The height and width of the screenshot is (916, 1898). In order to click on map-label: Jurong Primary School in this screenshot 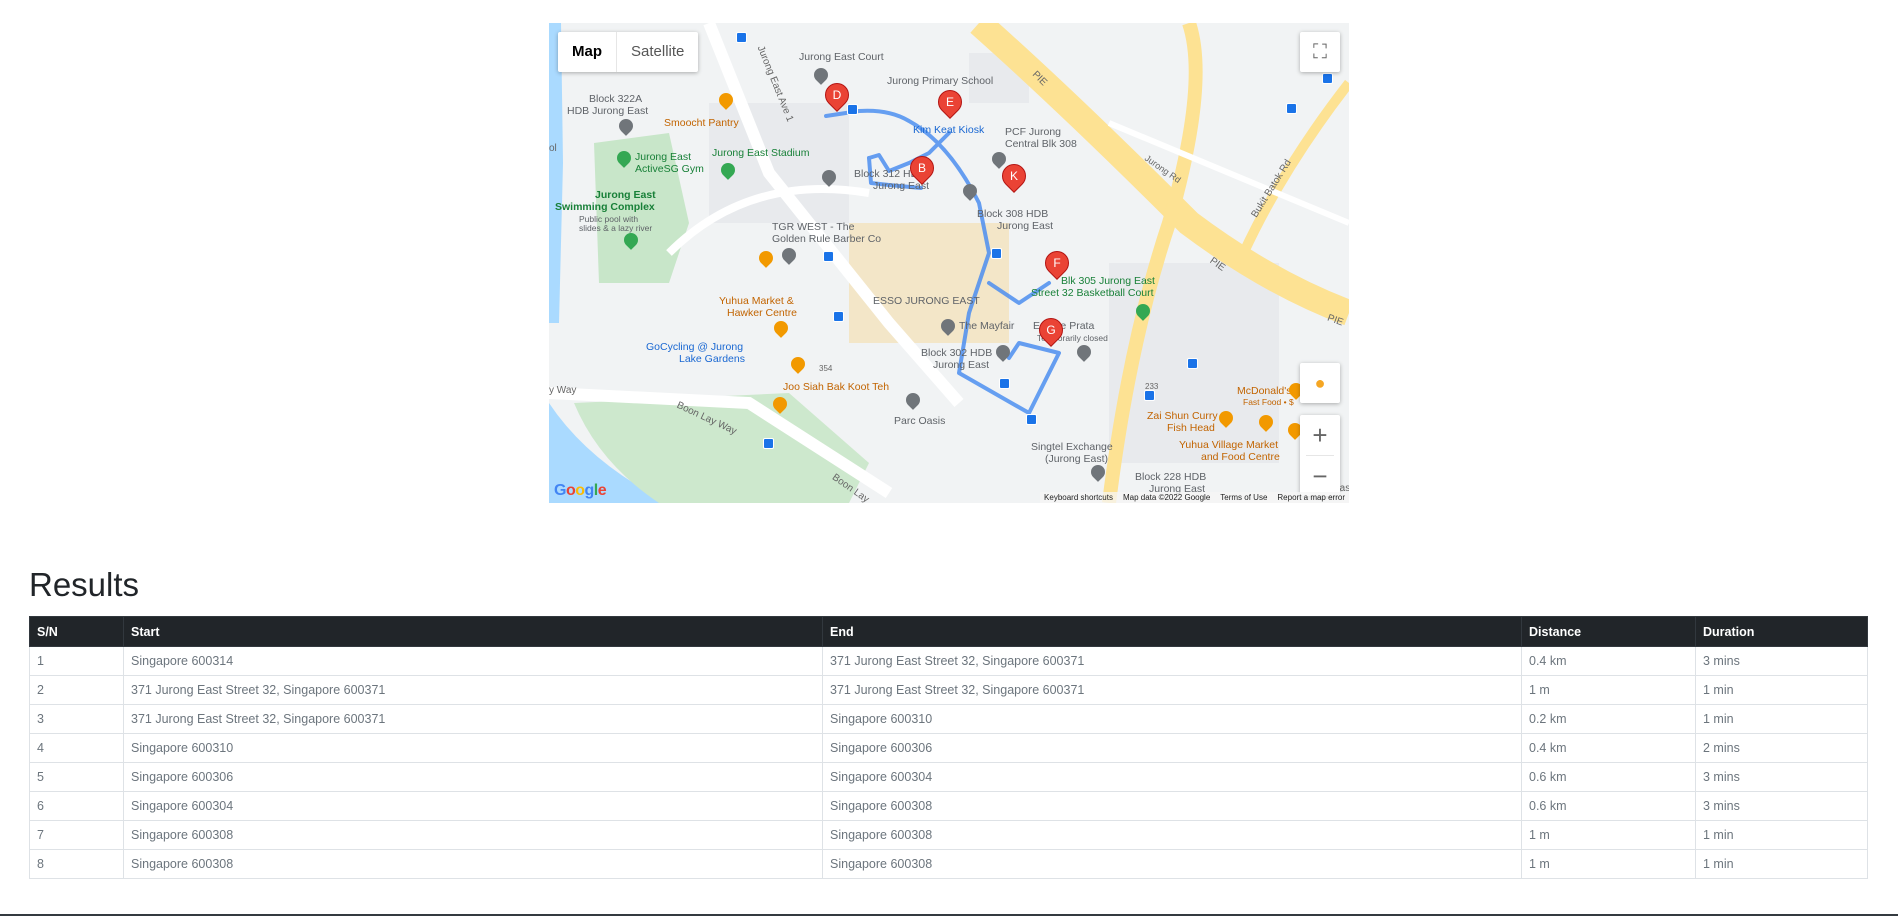, I will do `click(940, 81)`.